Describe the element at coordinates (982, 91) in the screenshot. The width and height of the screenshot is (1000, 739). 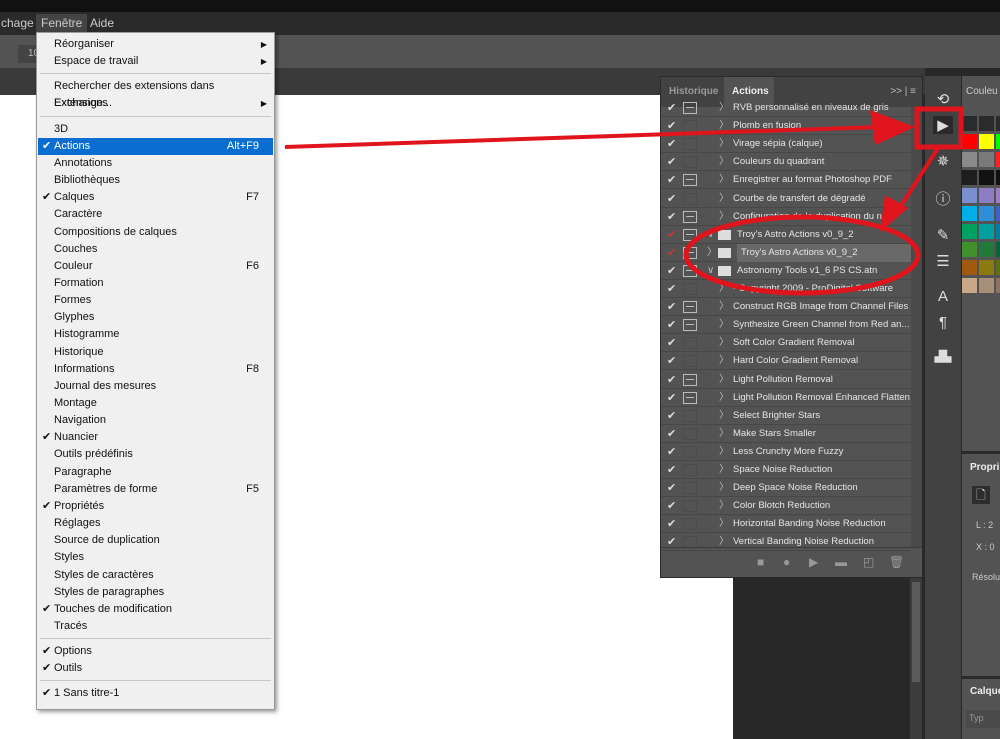
I see `color-panel-title: Couleu` at that location.